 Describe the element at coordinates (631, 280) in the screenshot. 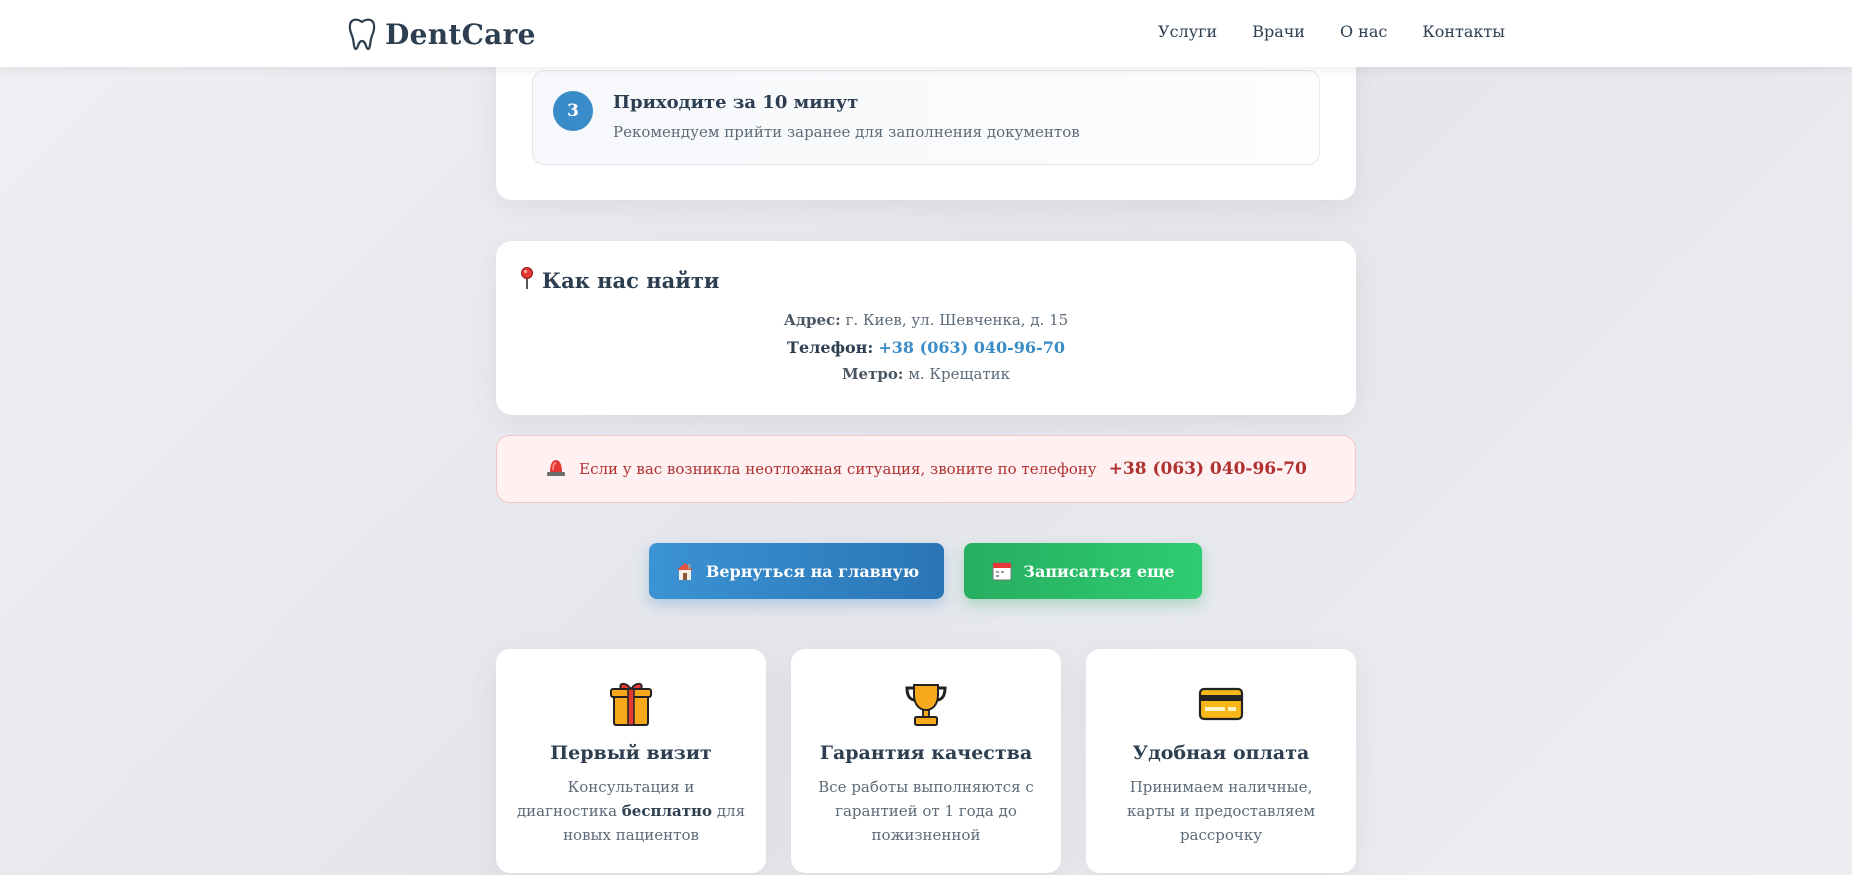

I see `location-title: Как нас найти` at that location.